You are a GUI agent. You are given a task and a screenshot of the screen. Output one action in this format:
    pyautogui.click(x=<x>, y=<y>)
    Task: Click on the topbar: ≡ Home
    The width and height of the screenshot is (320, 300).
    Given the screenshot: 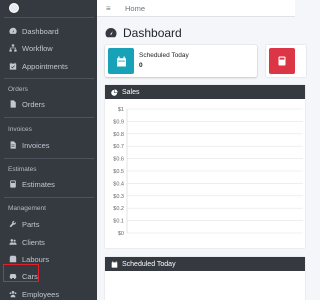 What is the action you would take?
    pyautogui.click(x=196, y=8)
    